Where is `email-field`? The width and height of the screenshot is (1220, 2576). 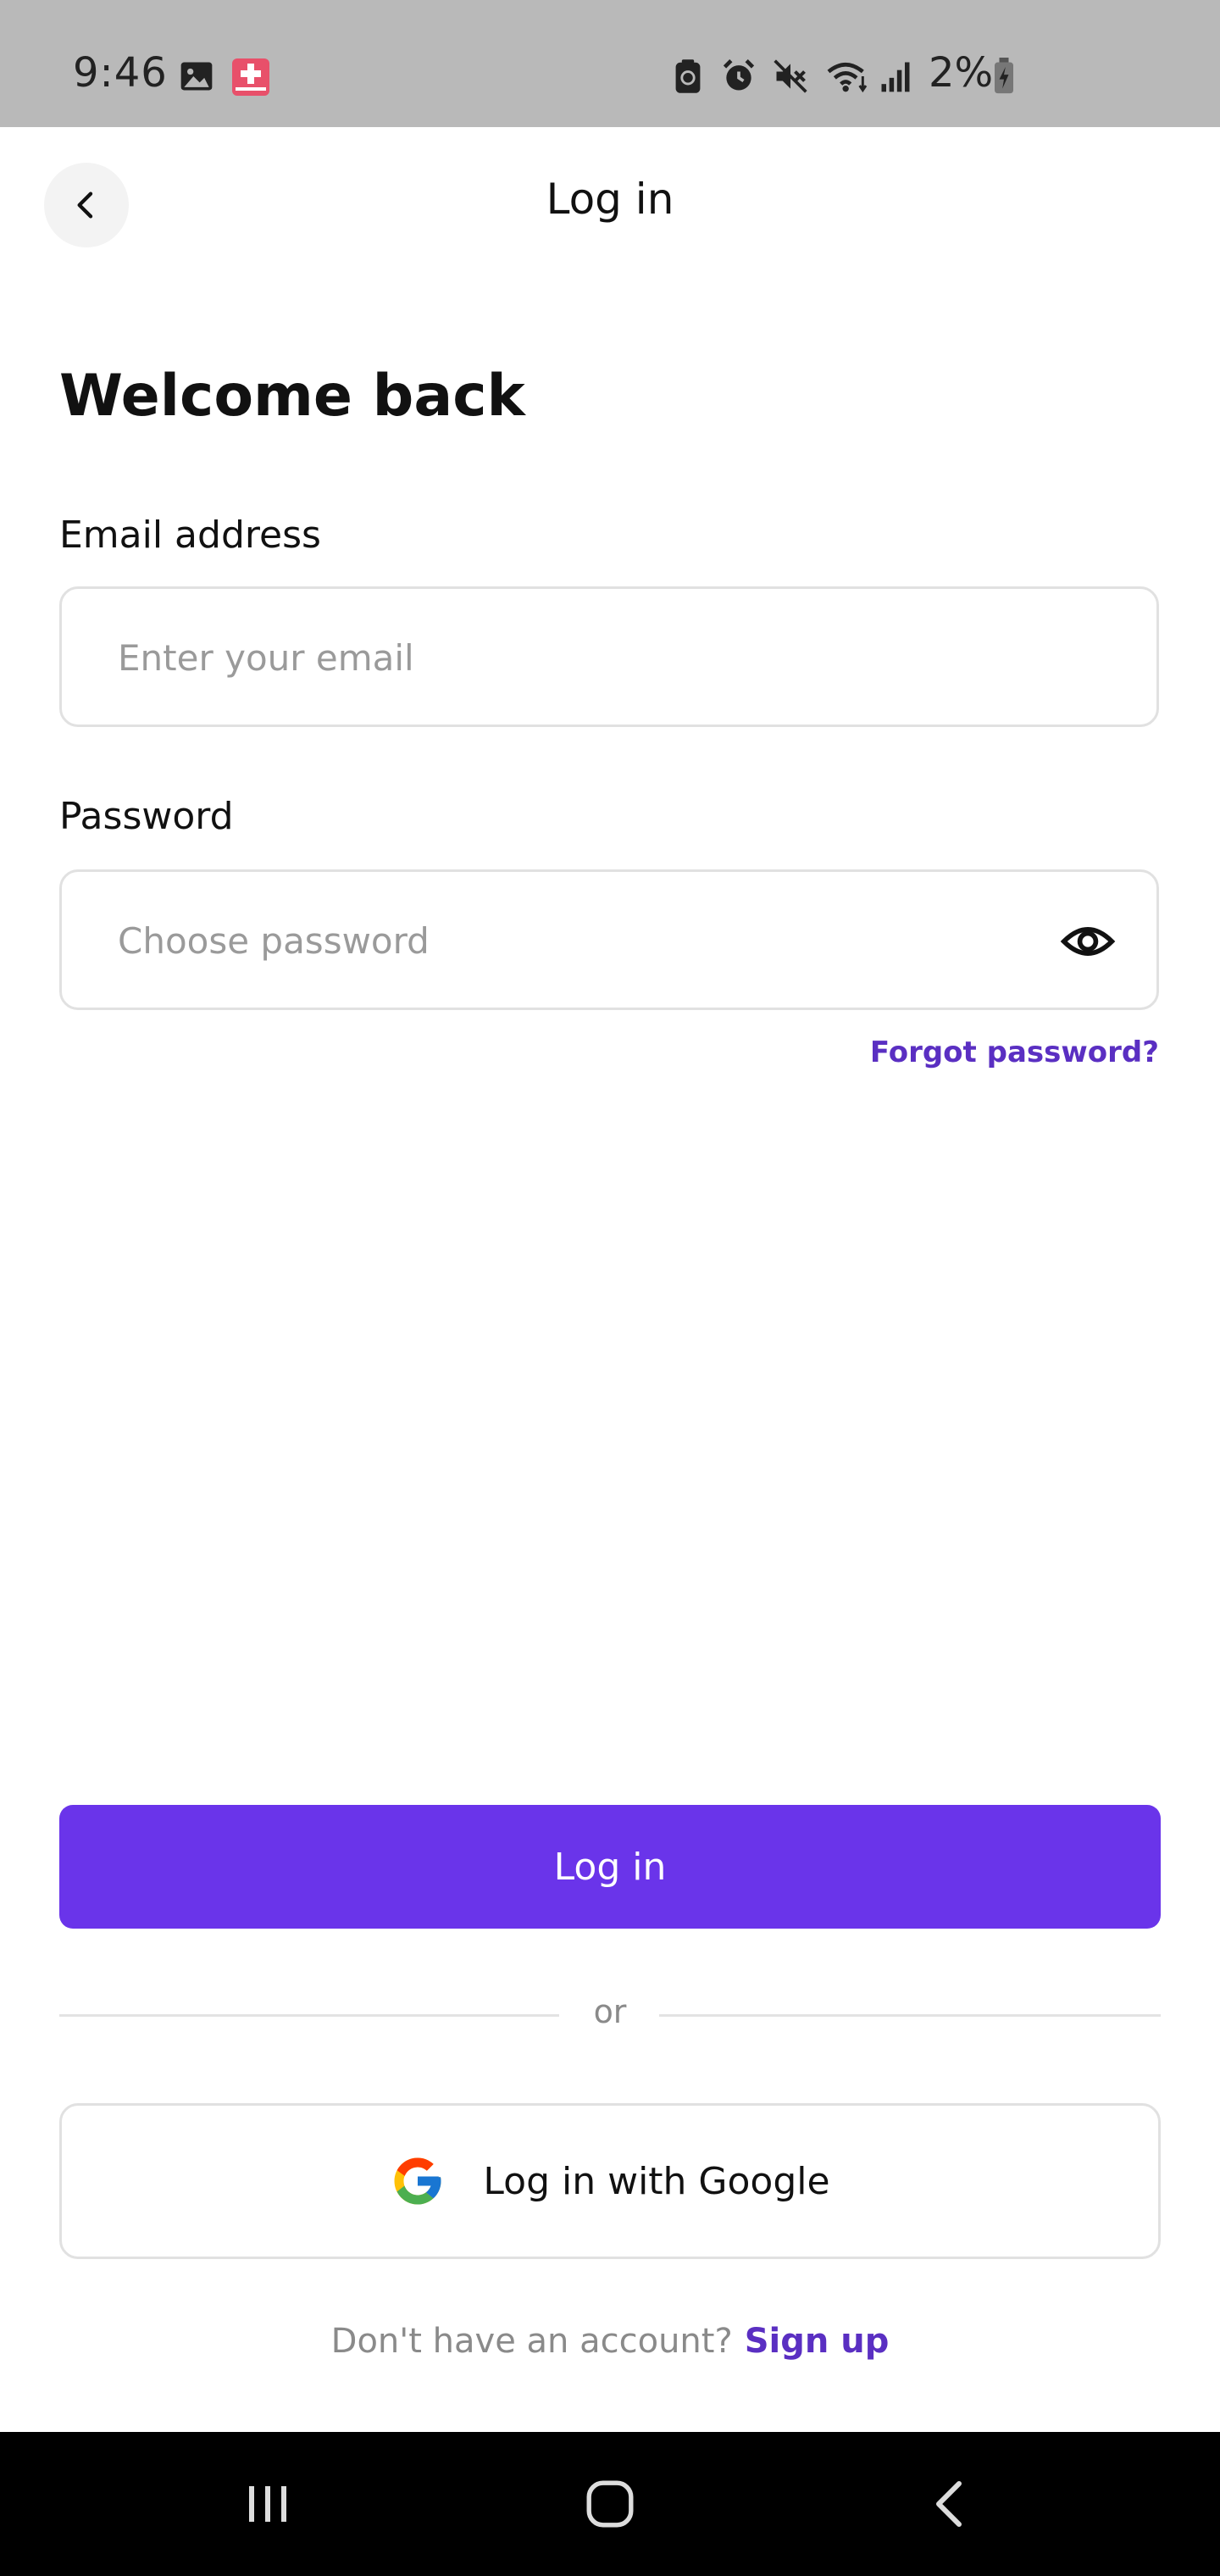
email-field is located at coordinates (583, 657).